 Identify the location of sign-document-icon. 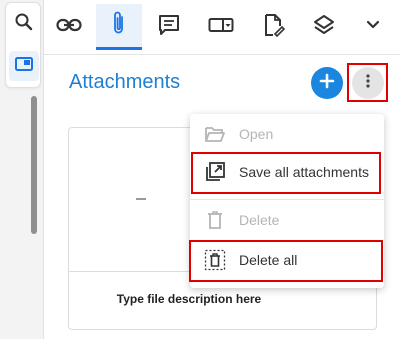
(274, 27).